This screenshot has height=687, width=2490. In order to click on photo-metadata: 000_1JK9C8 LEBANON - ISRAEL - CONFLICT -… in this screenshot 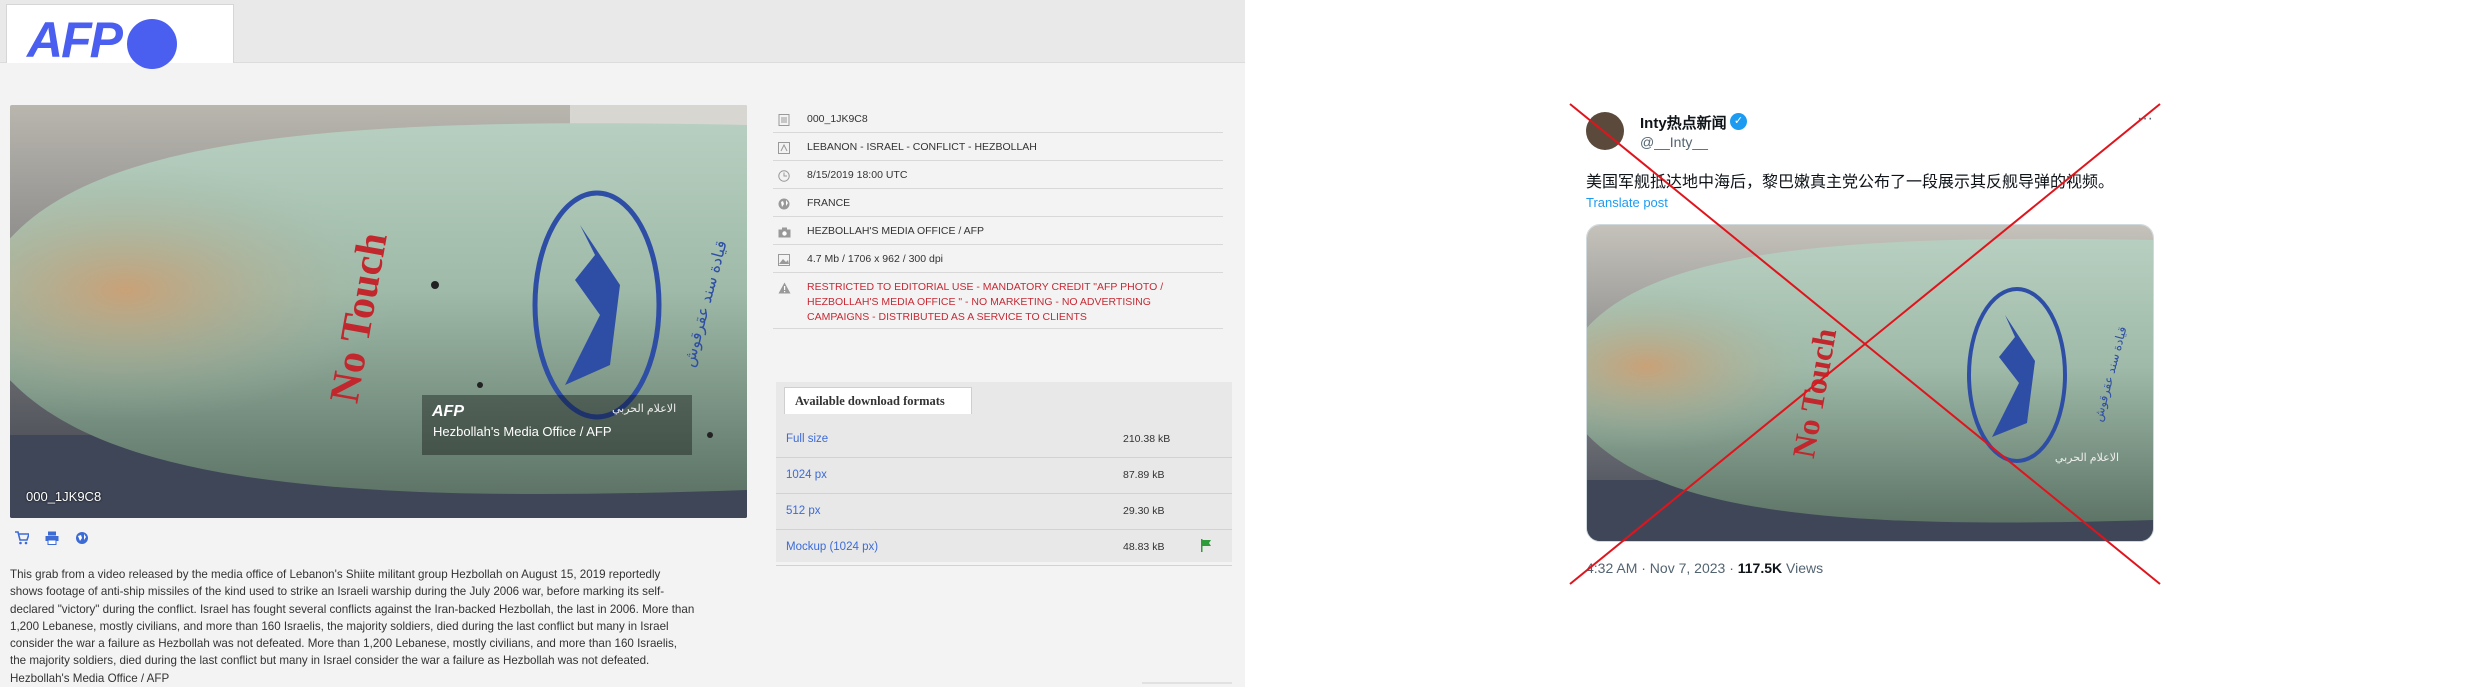, I will do `click(998, 217)`.